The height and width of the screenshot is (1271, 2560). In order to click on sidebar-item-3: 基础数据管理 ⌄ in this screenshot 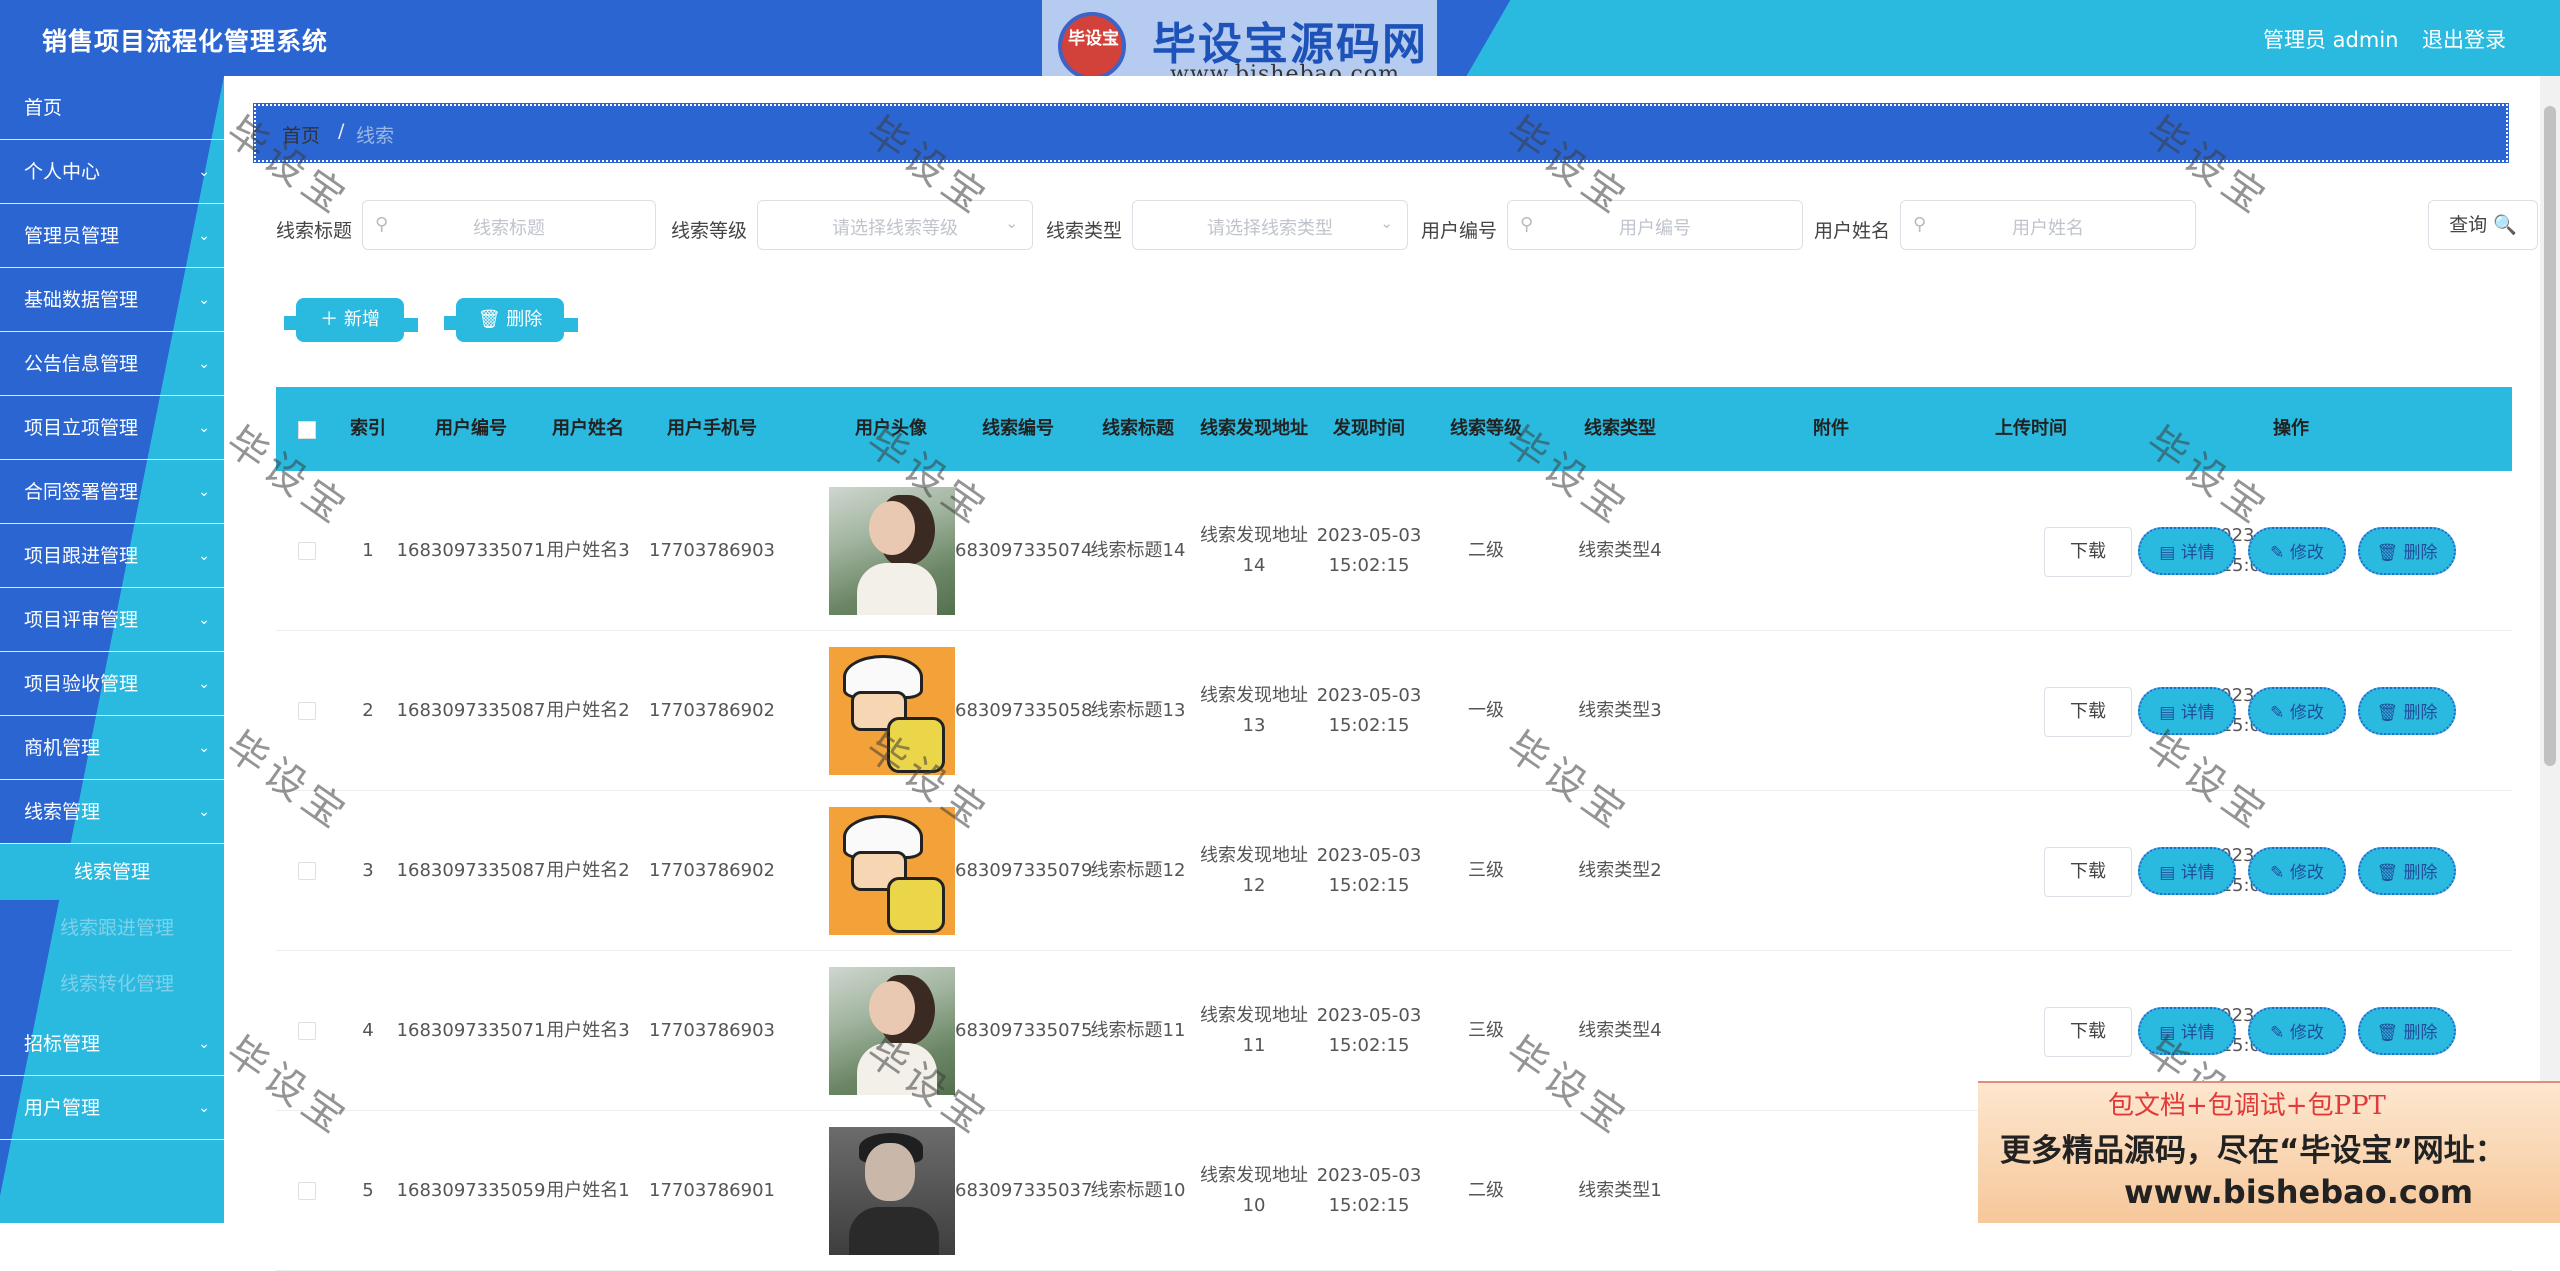, I will do `click(112, 300)`.